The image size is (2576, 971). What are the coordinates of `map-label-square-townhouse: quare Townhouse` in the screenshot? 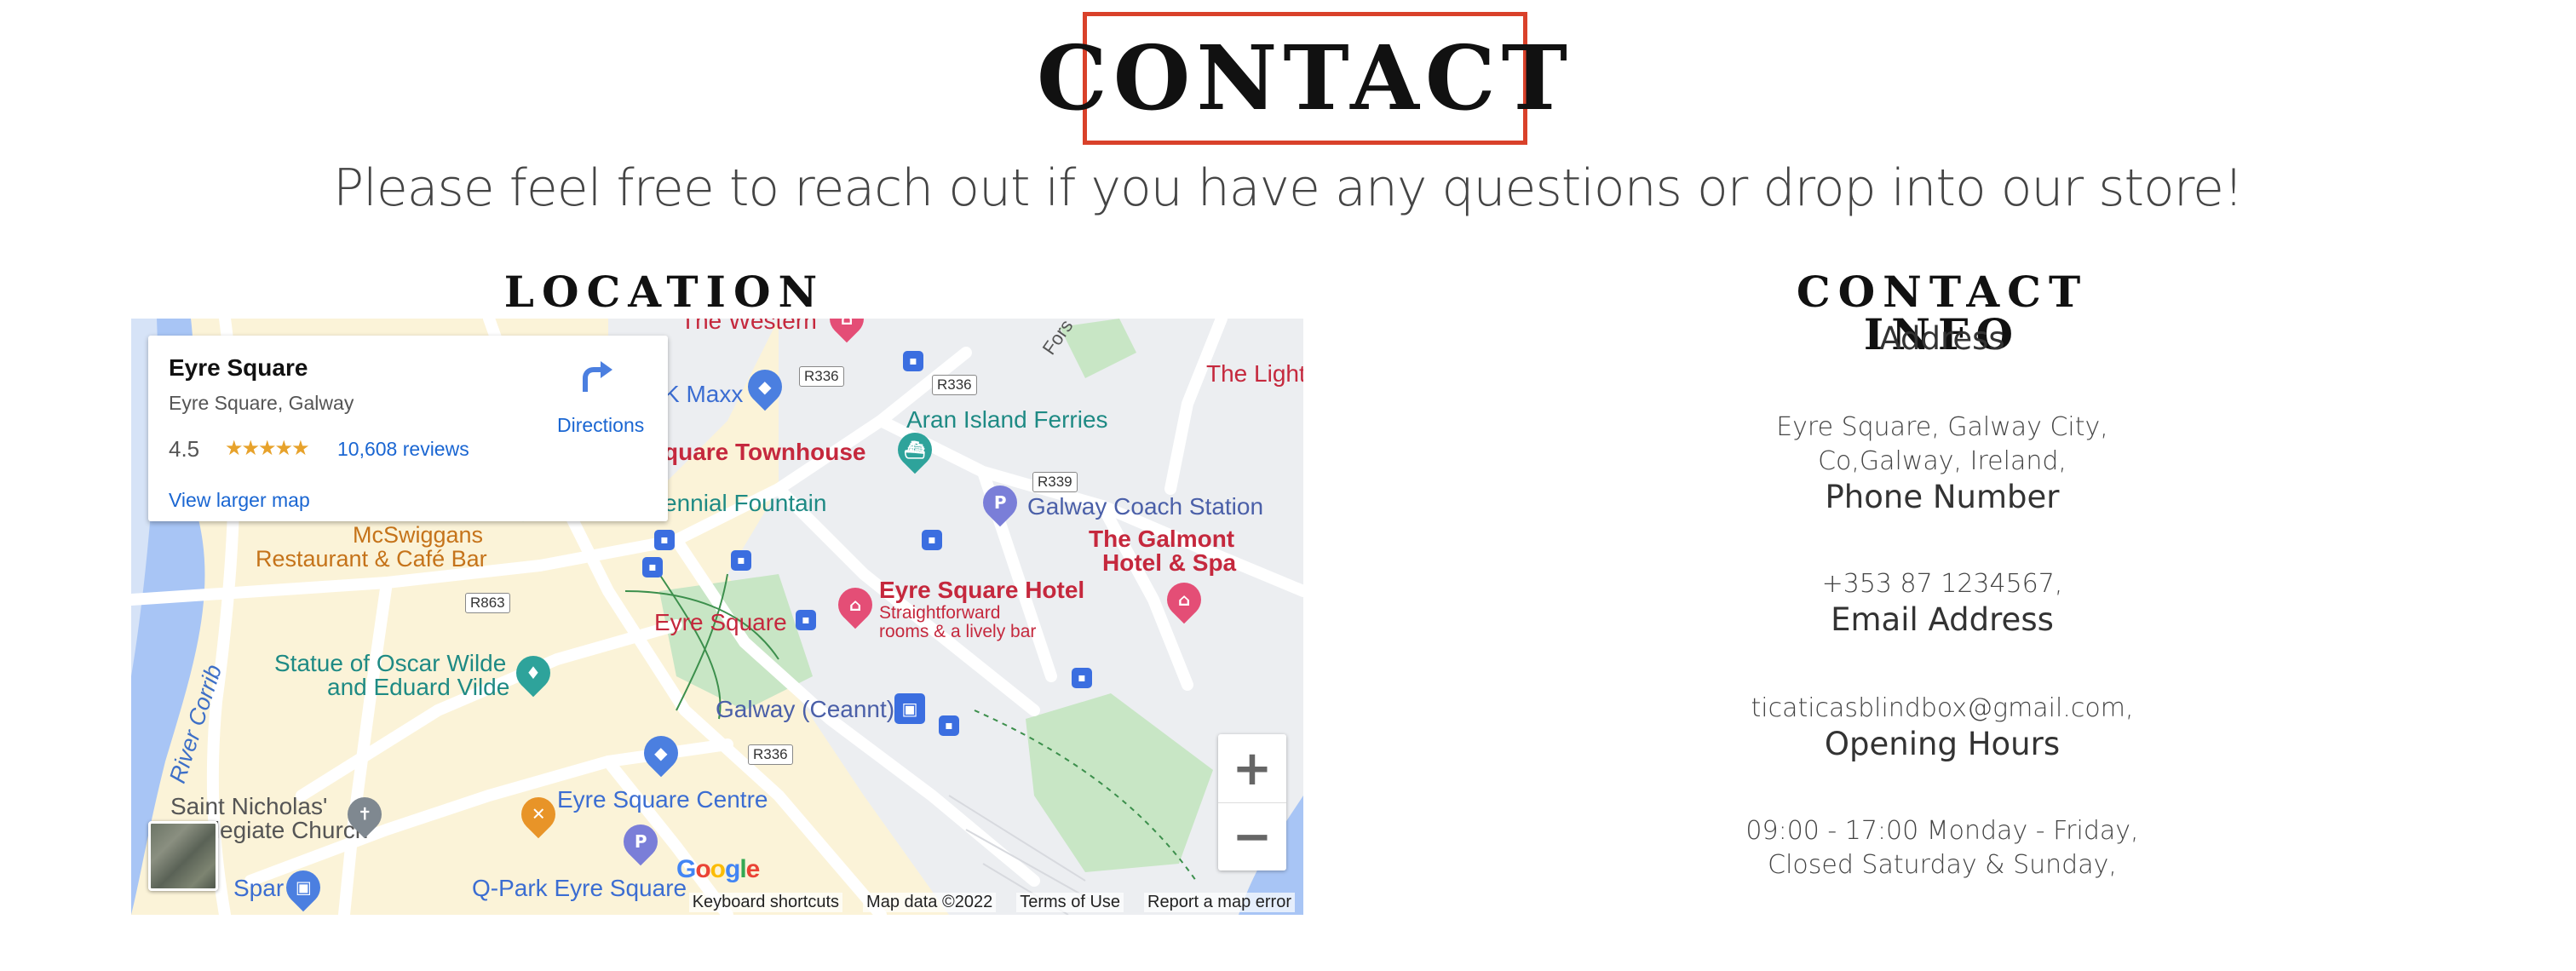 It's located at (765, 452).